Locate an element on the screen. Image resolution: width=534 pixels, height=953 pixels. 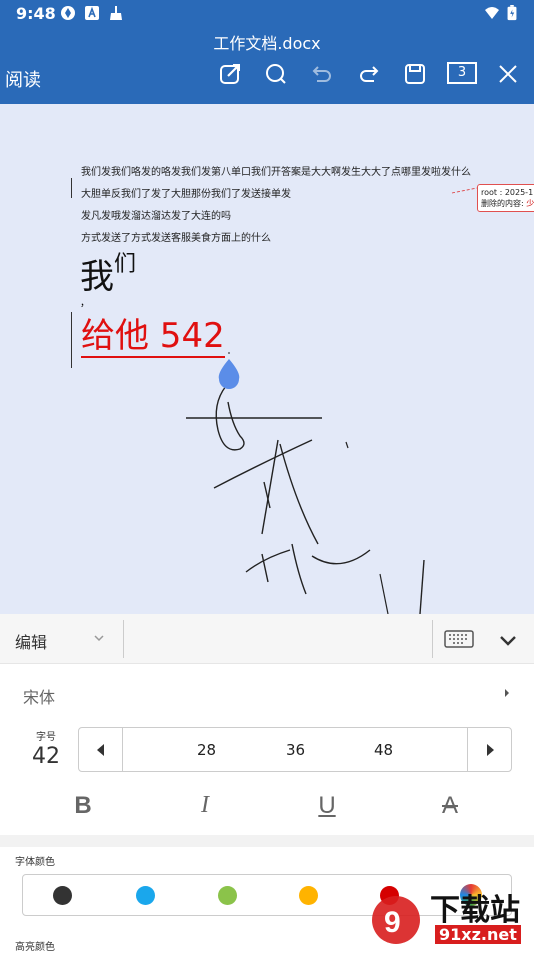
read-mode-button: 阅读 is located at coordinates (23, 79).